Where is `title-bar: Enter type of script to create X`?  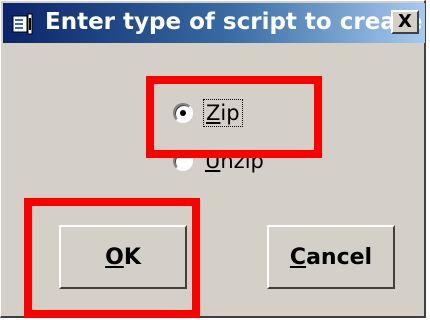
title-bar: Enter type of script to create X is located at coordinates (214, 23).